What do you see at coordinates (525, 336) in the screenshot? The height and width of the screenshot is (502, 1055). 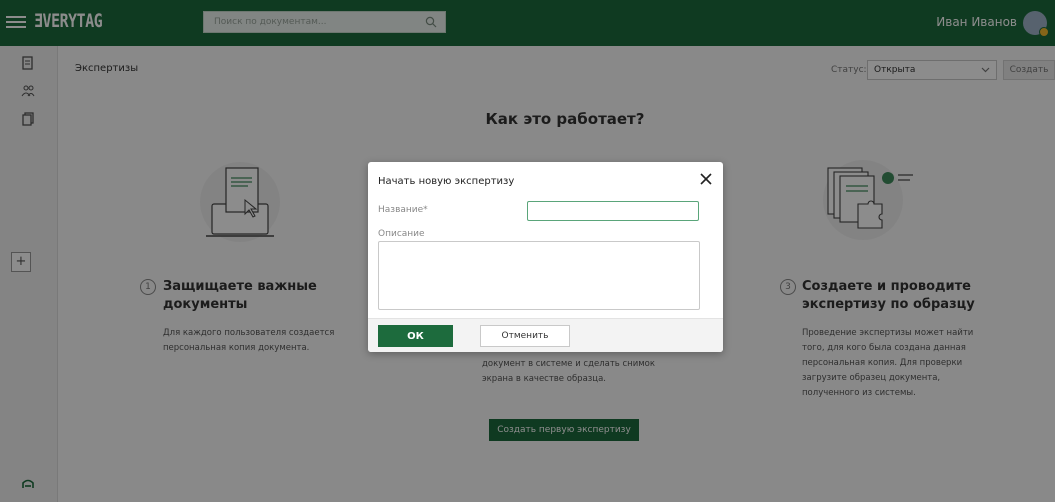 I see `cancel-button: Отменить` at bounding box center [525, 336].